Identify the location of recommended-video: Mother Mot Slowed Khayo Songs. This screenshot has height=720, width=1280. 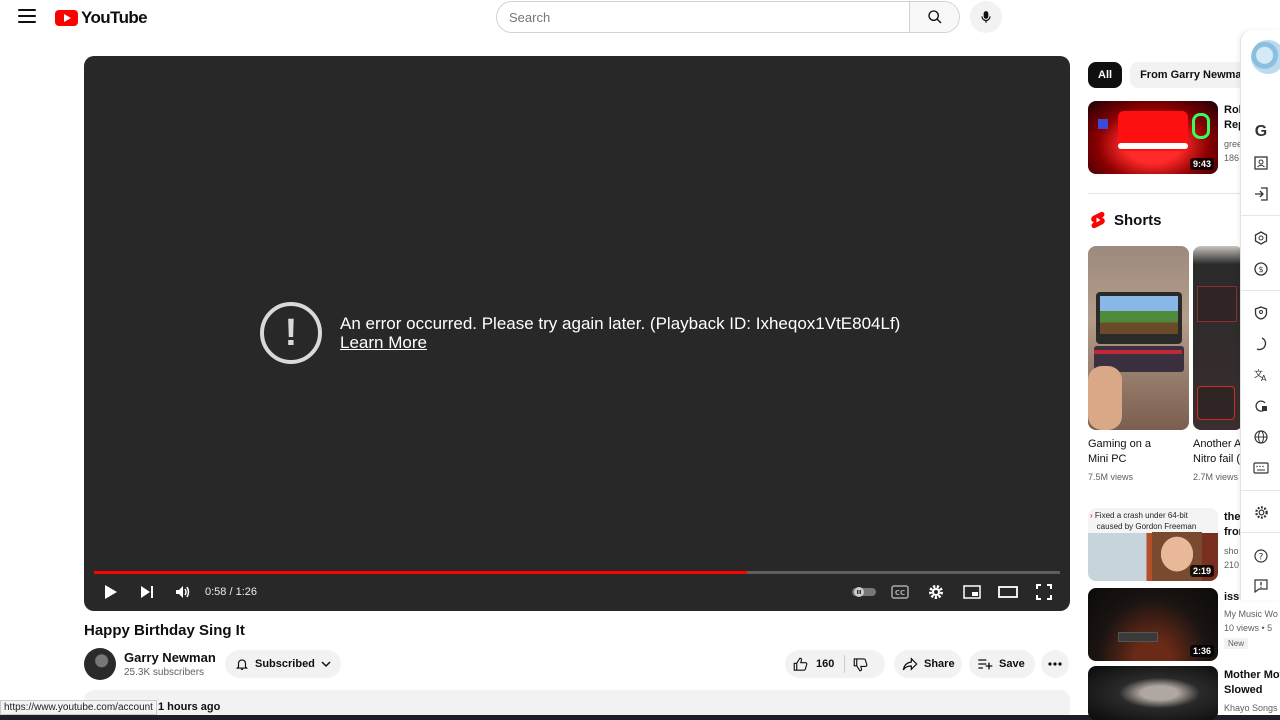
(1184, 693).